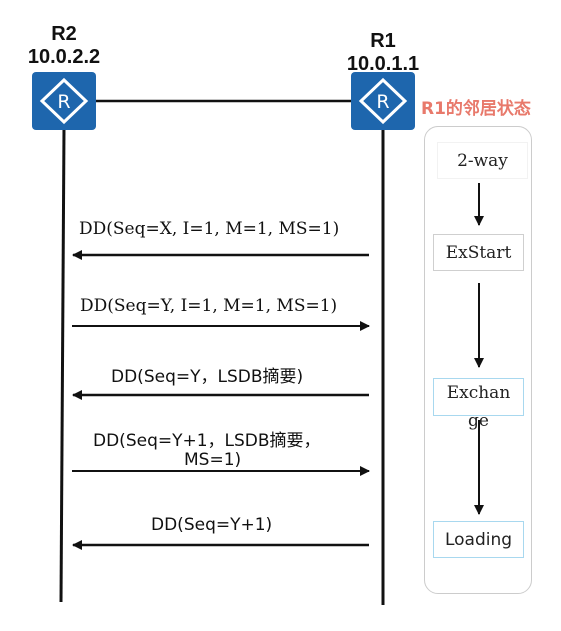  Describe the element at coordinates (478, 404) in the screenshot. I see `state-exchange: Exchan ge` at that location.